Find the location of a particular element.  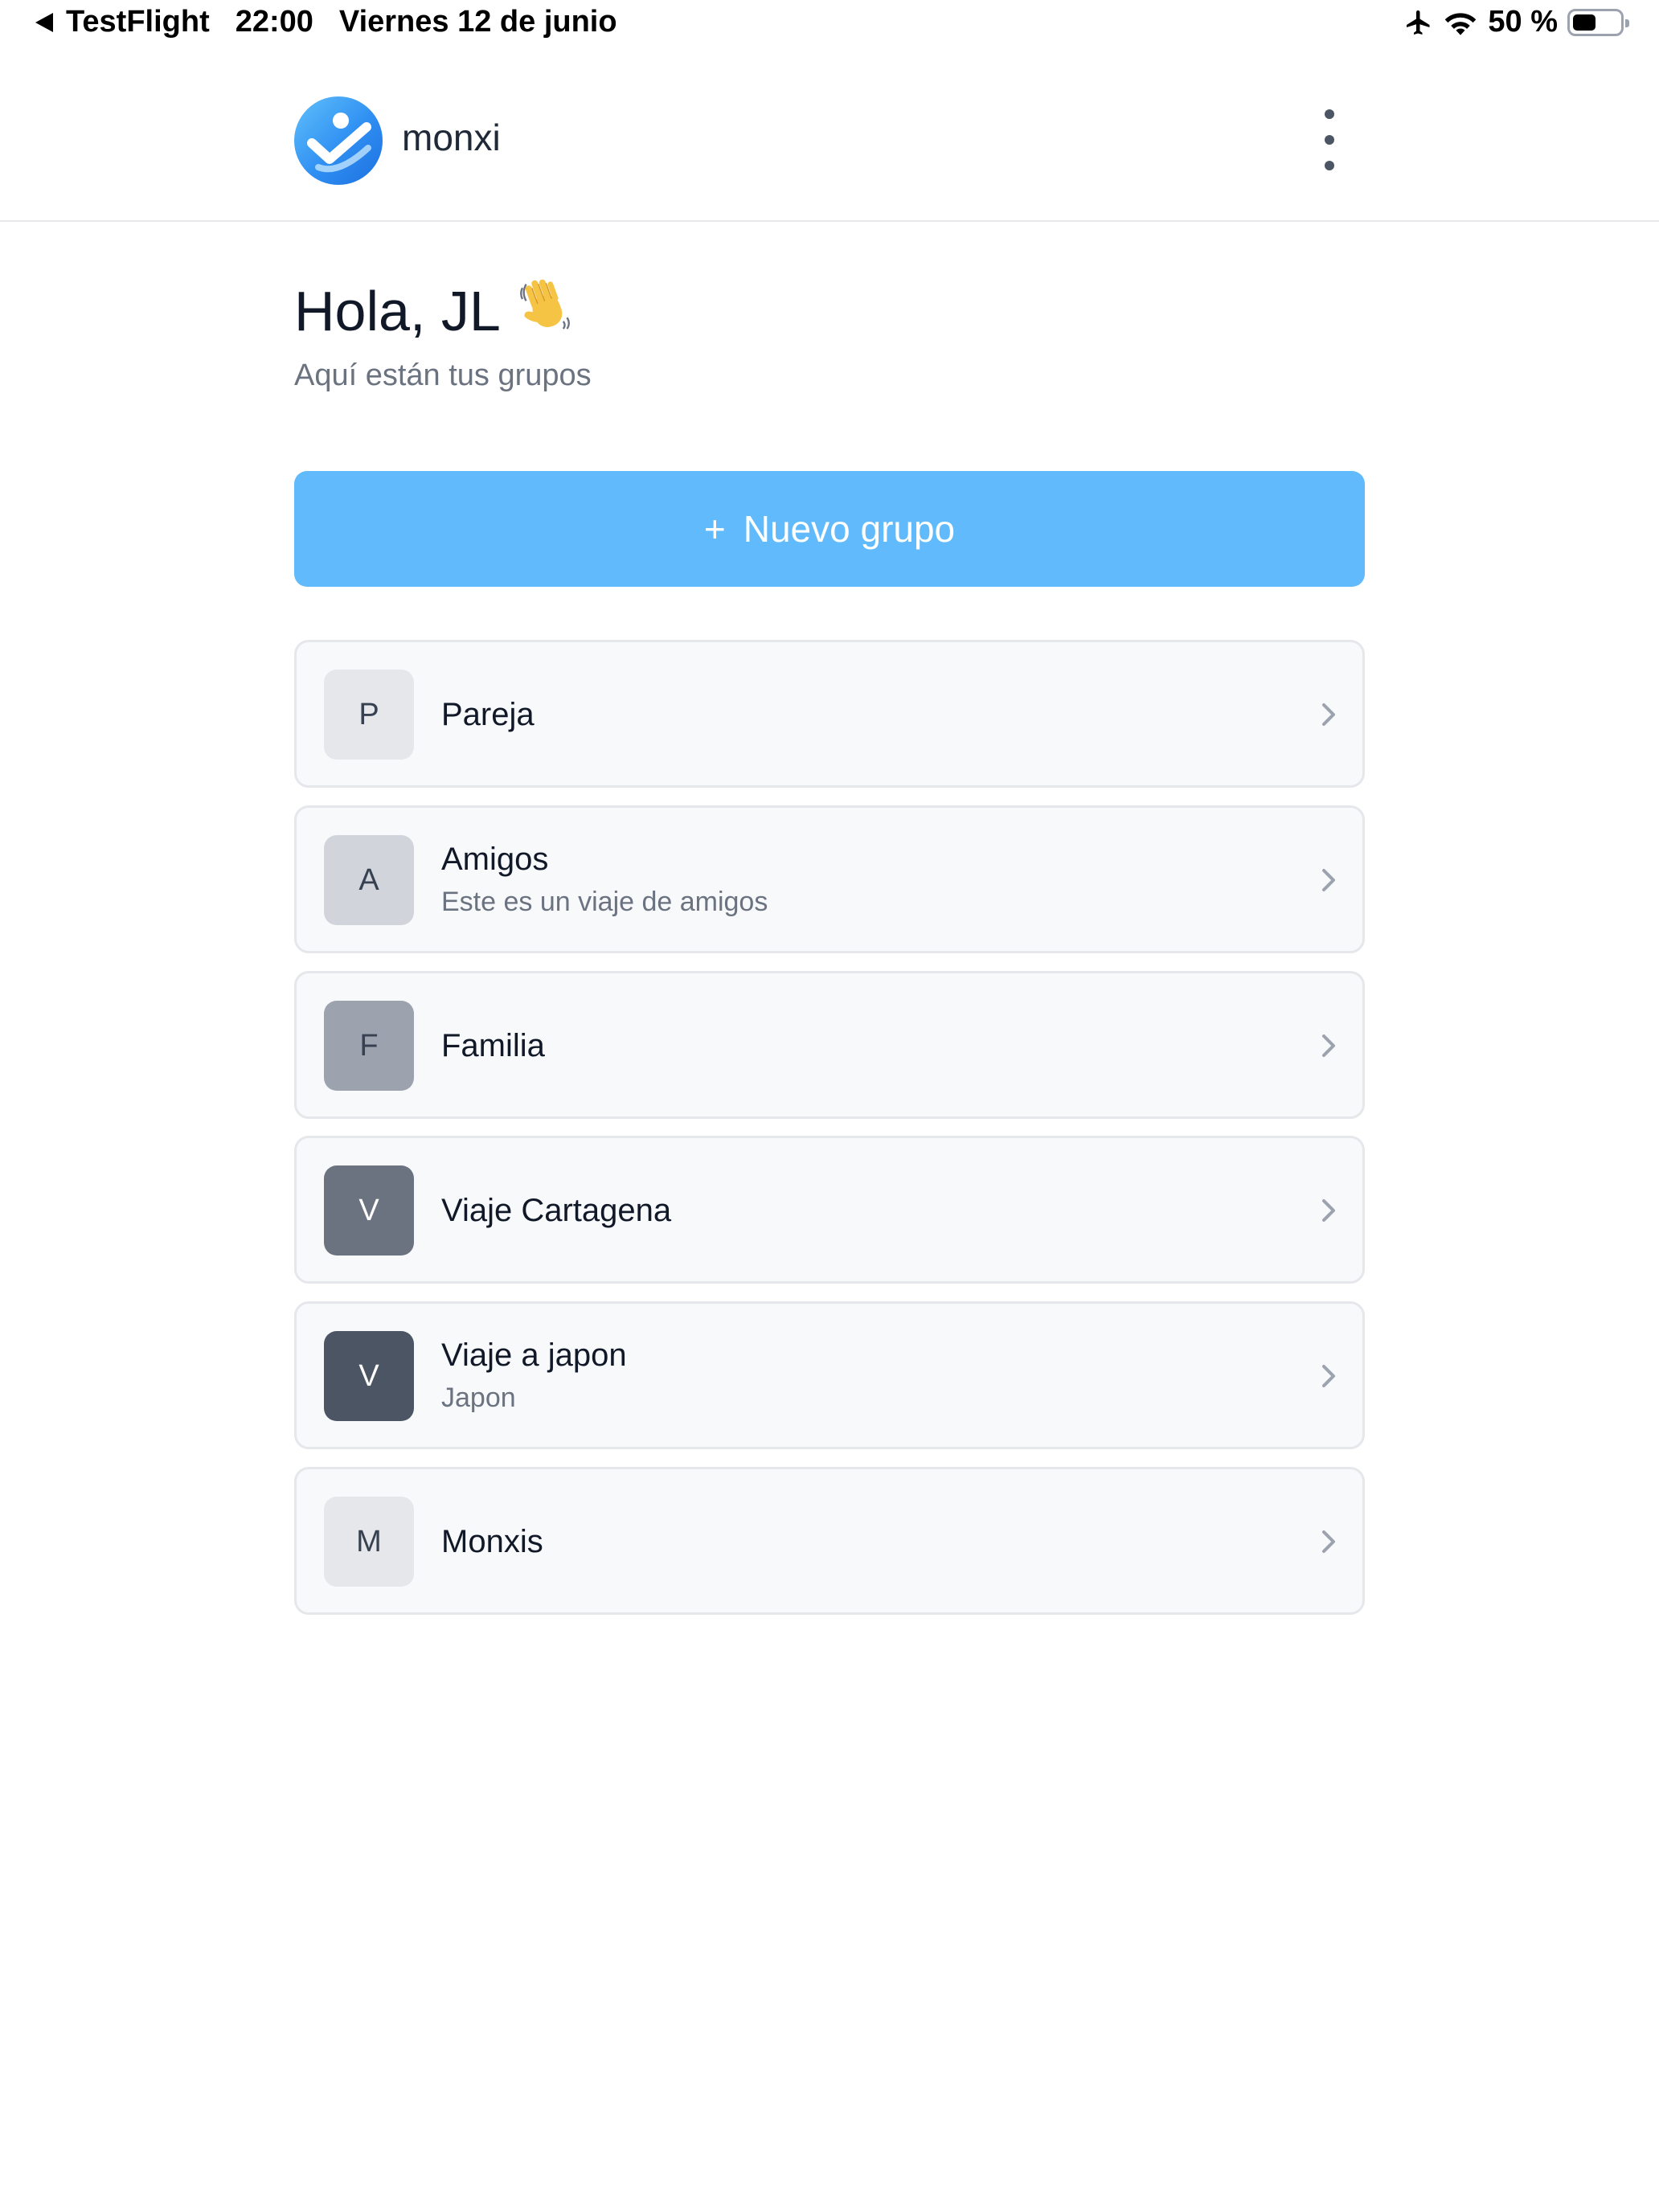

brand-name: monxi is located at coordinates (452, 137).